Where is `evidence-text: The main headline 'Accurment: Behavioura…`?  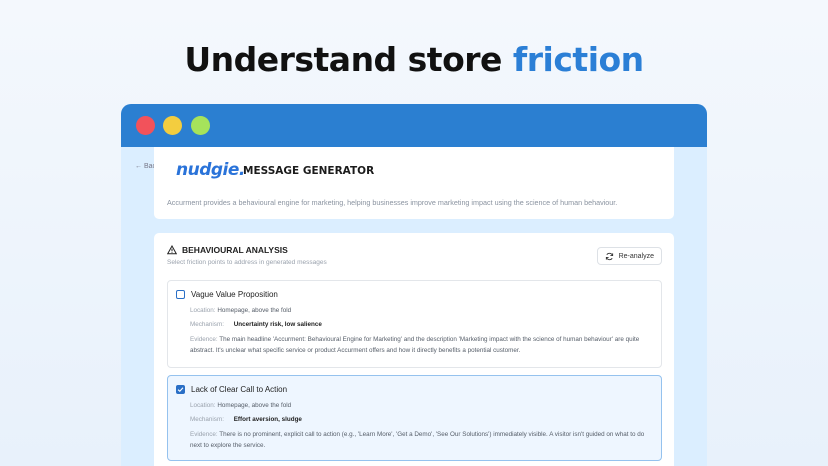 evidence-text: The main headline 'Accurment: Behavioura… is located at coordinates (415, 345).